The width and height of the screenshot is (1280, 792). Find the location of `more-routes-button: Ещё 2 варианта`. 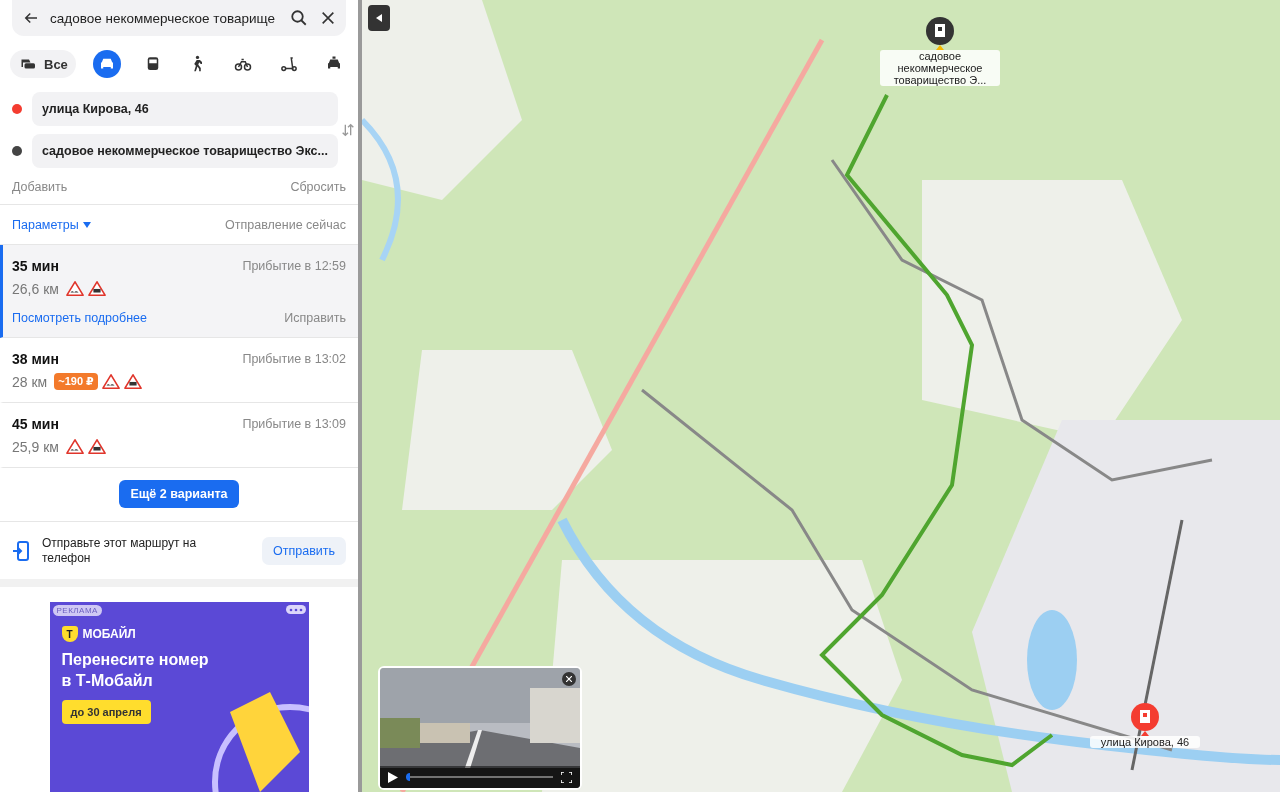

more-routes-button: Ещё 2 варианта is located at coordinates (179, 494).